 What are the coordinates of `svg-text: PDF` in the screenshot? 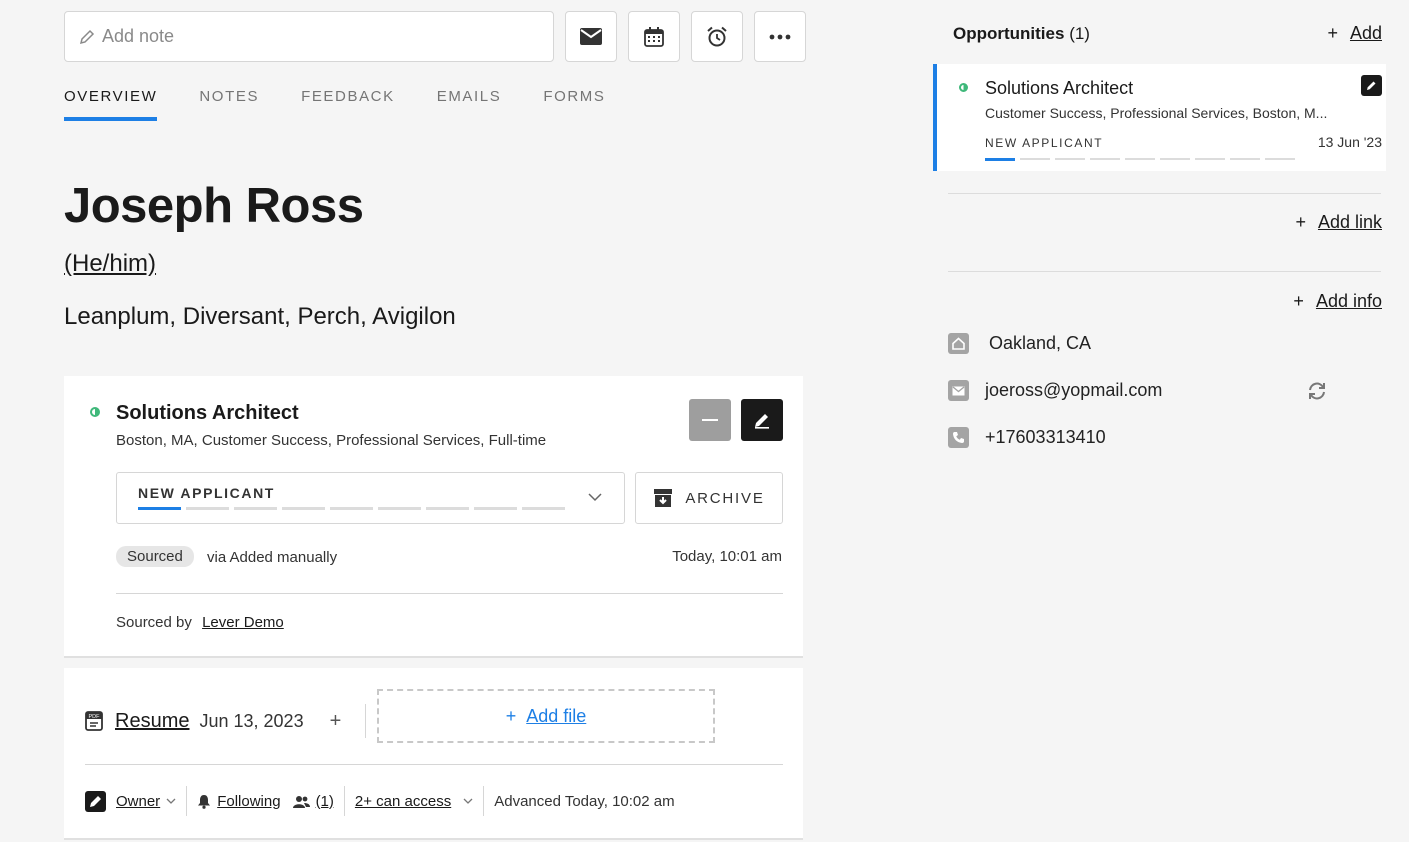 It's located at (95, 717).